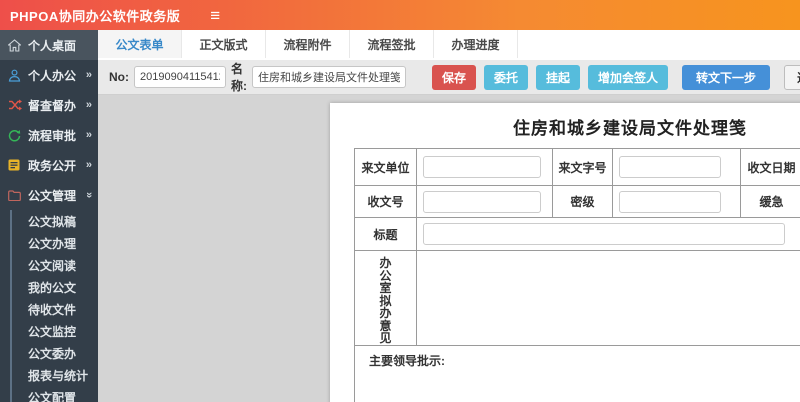  Describe the element at coordinates (385, 234) in the screenshot. I see `doc-title-label: 标题` at that location.